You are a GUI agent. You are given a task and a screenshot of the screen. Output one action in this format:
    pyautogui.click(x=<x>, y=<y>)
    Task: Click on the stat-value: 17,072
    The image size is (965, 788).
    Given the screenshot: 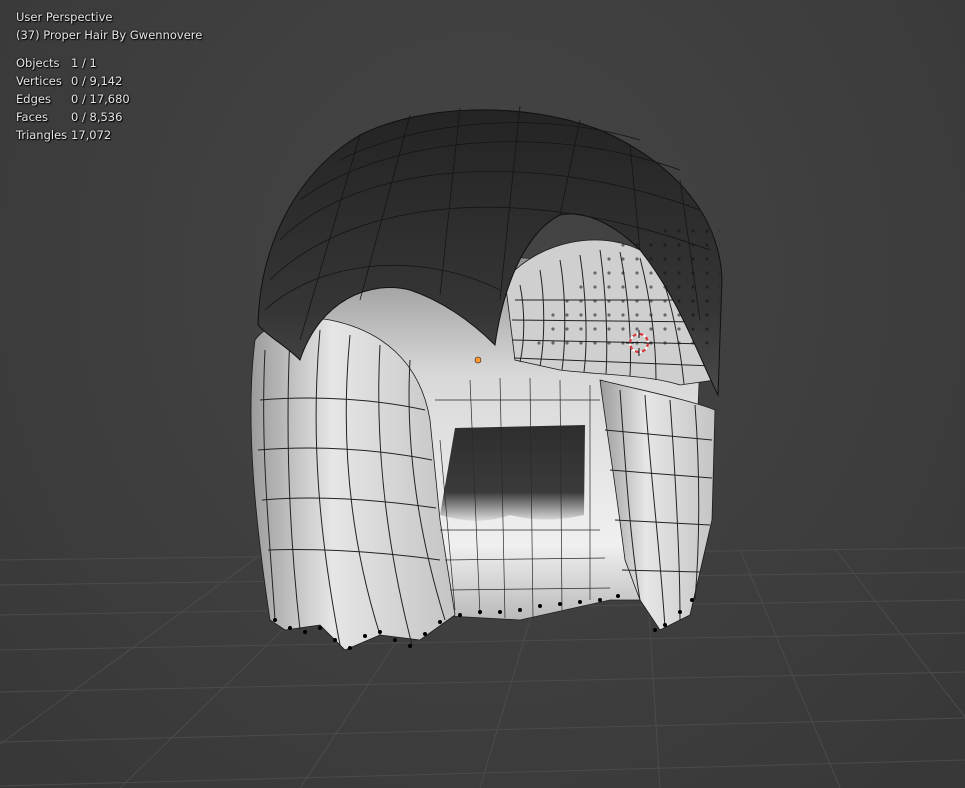 What is the action you would take?
    pyautogui.click(x=91, y=135)
    